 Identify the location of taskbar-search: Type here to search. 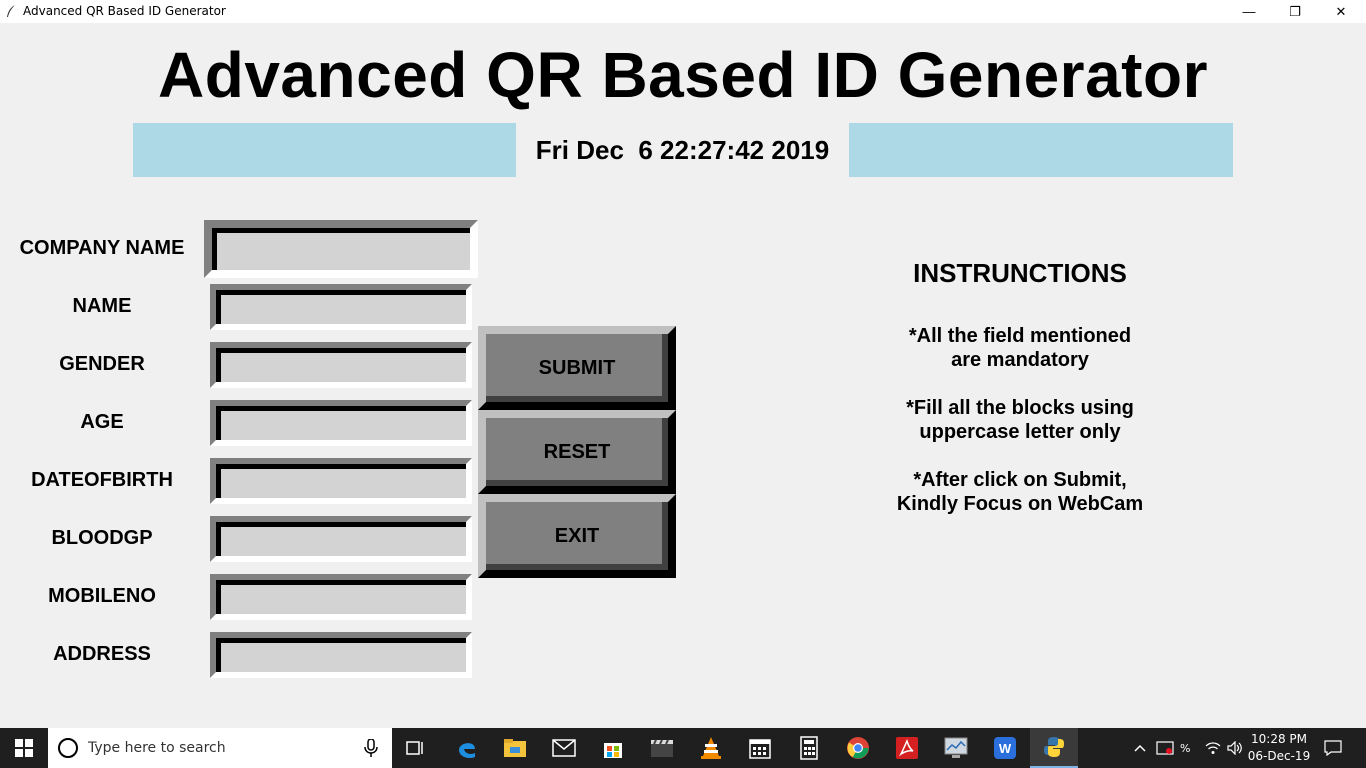
(220, 748).